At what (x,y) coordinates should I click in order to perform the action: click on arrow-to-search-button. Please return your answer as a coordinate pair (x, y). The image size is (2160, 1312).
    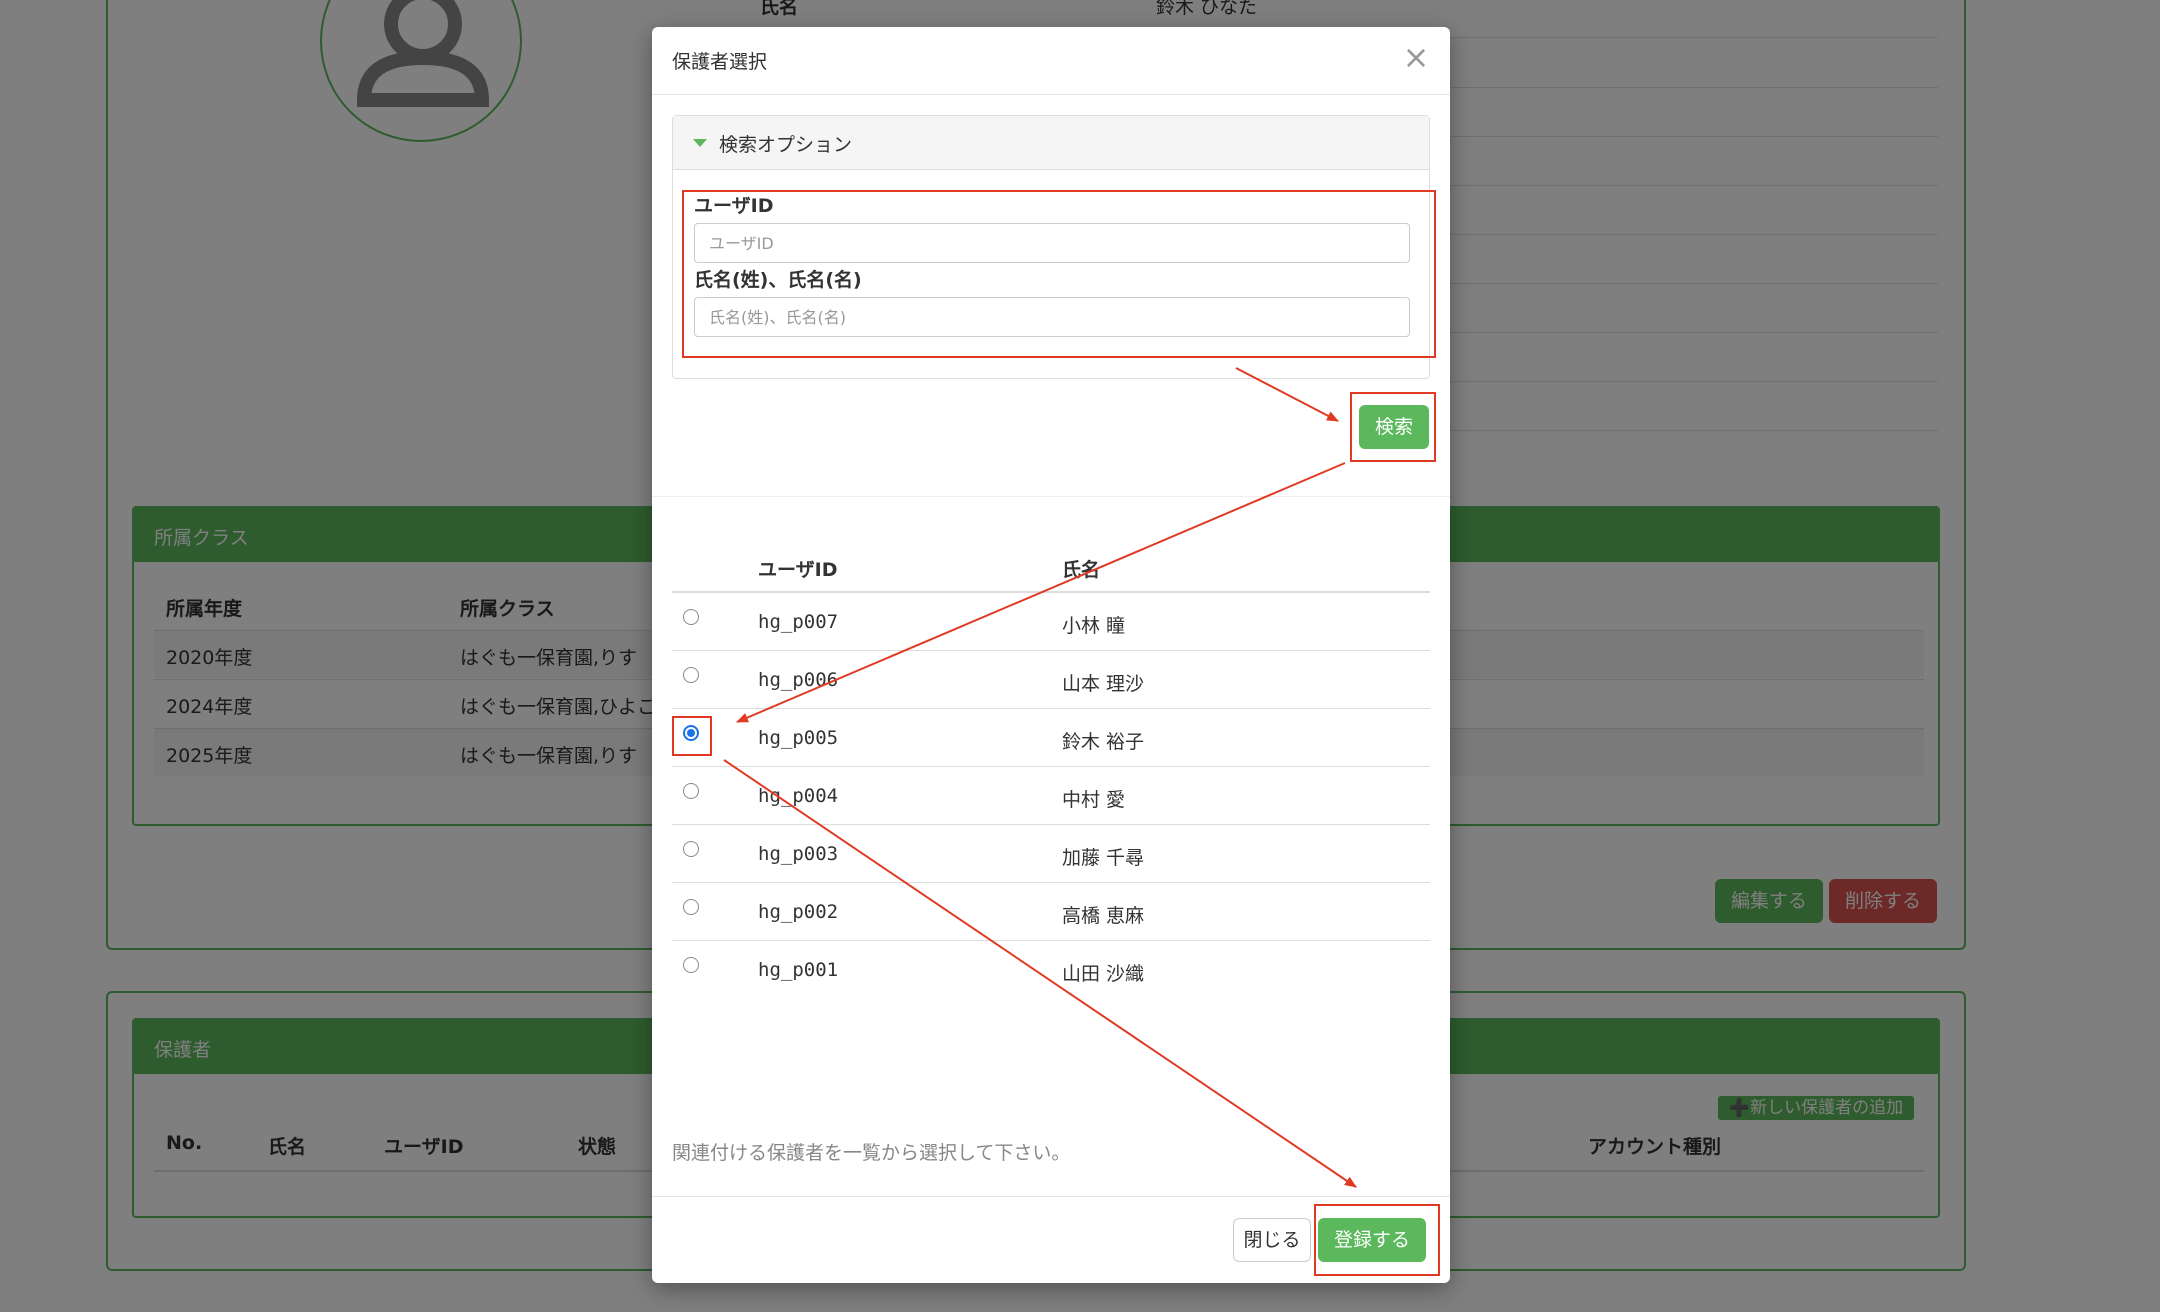
    Looking at the image, I should click on (1287, 394).